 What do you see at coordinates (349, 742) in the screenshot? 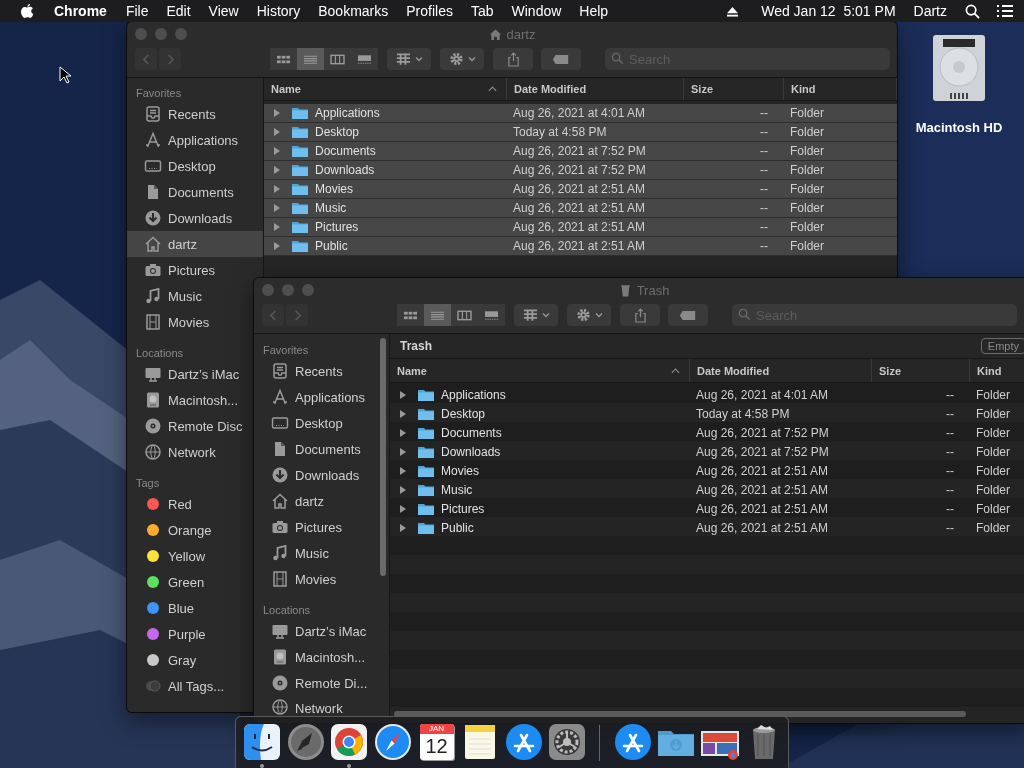
I see `browser-icon` at bounding box center [349, 742].